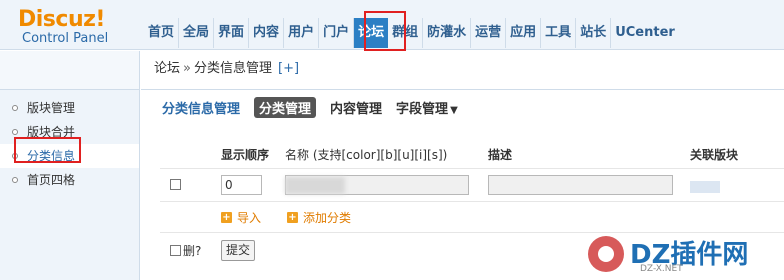  I want to click on linked-forums-cell, so click(705, 187).